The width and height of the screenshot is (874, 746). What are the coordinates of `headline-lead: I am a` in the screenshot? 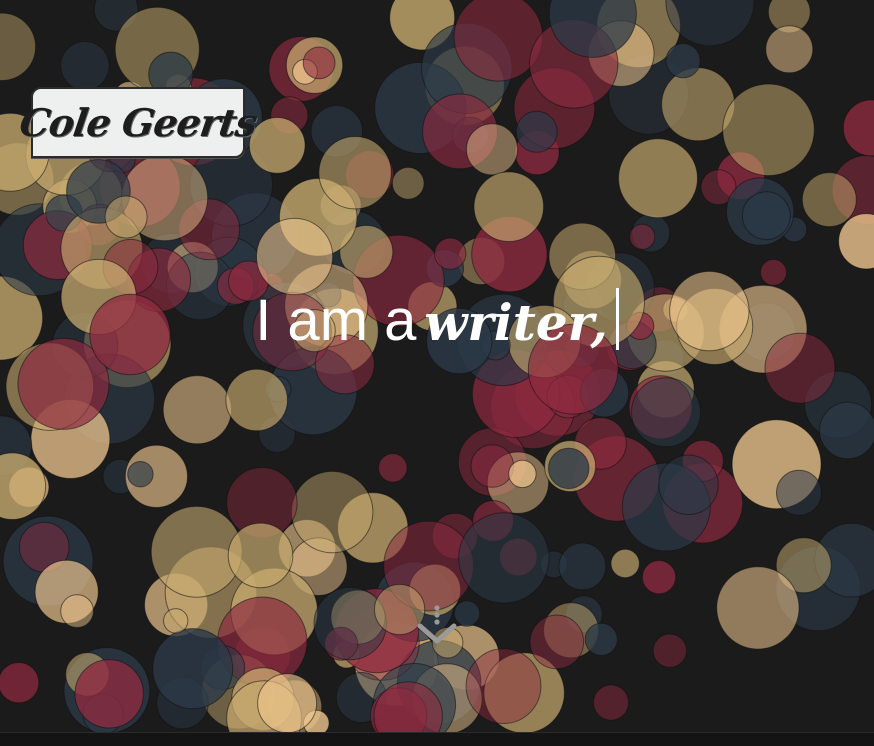 It's located at (336, 320).